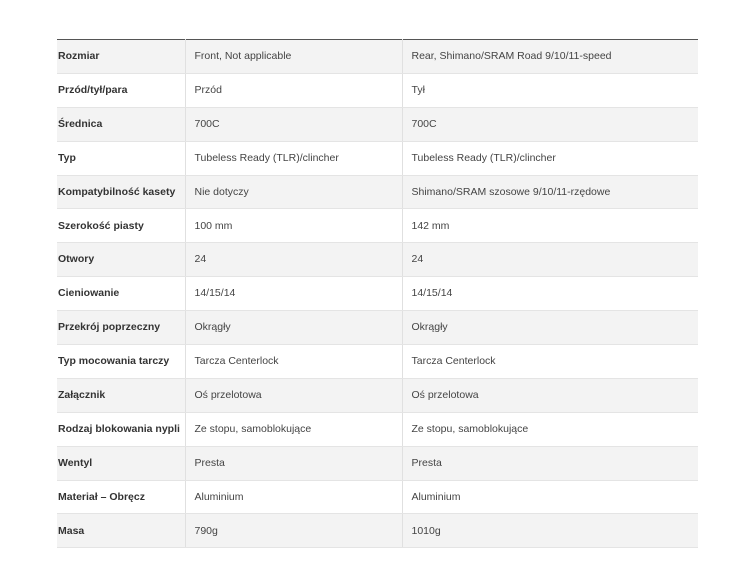  Describe the element at coordinates (121, 90) in the screenshot. I see `spec-label: Przód/tył/para` at that location.